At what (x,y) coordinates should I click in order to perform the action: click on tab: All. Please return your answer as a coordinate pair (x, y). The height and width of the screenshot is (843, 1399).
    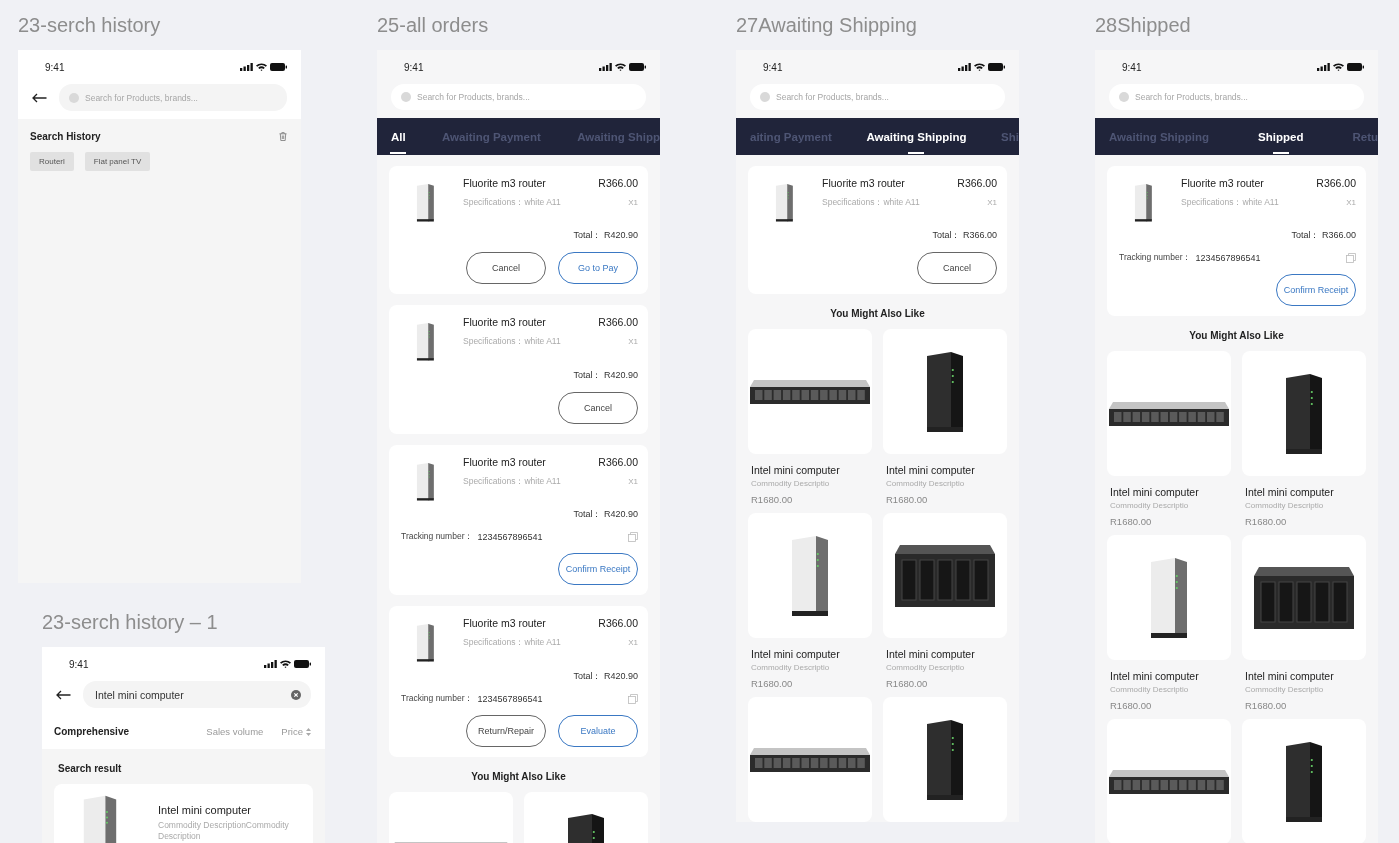
    Looking at the image, I should click on (398, 136).